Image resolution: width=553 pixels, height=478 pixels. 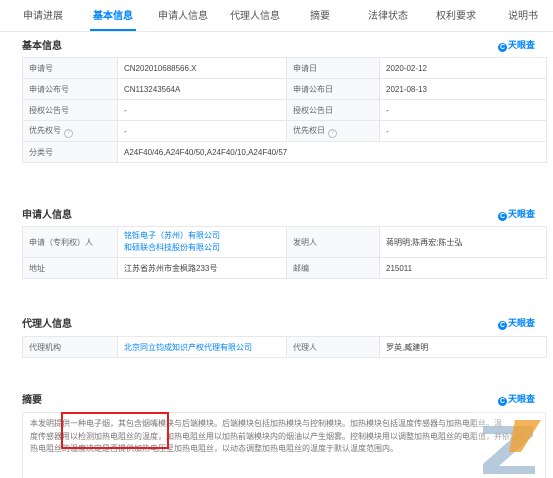 What do you see at coordinates (42, 46) in the screenshot?
I see `basic-info-title: 基本信息` at bounding box center [42, 46].